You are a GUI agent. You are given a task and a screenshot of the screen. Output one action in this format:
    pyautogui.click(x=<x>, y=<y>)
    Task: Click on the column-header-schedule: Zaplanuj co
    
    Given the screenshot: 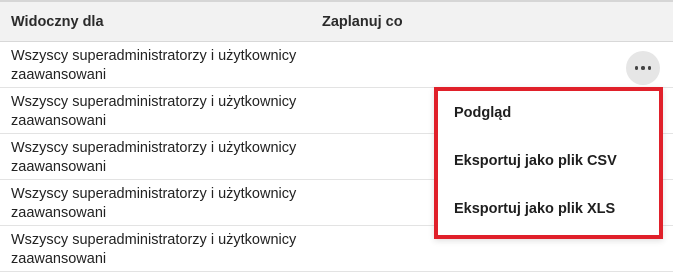 What is the action you would take?
    pyautogui.click(x=362, y=22)
    